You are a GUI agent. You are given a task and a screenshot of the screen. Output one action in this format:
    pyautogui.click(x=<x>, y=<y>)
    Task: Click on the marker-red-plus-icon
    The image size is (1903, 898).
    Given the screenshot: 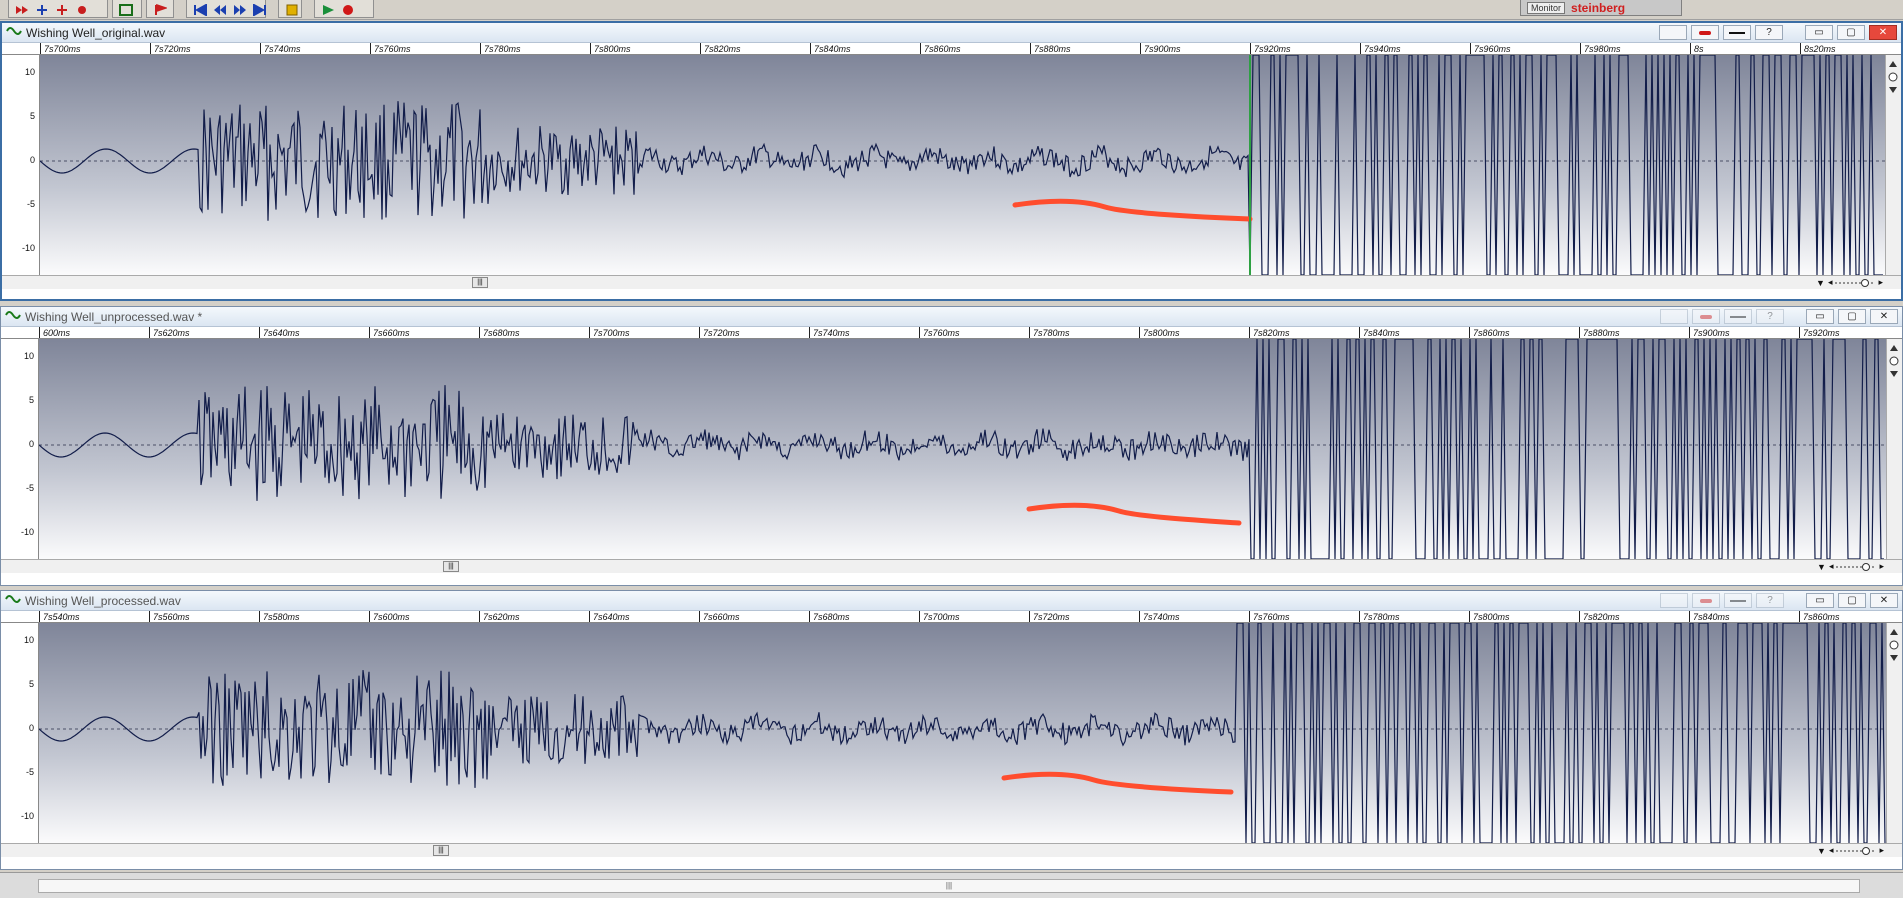 What is the action you would take?
    pyautogui.click(x=62, y=9)
    